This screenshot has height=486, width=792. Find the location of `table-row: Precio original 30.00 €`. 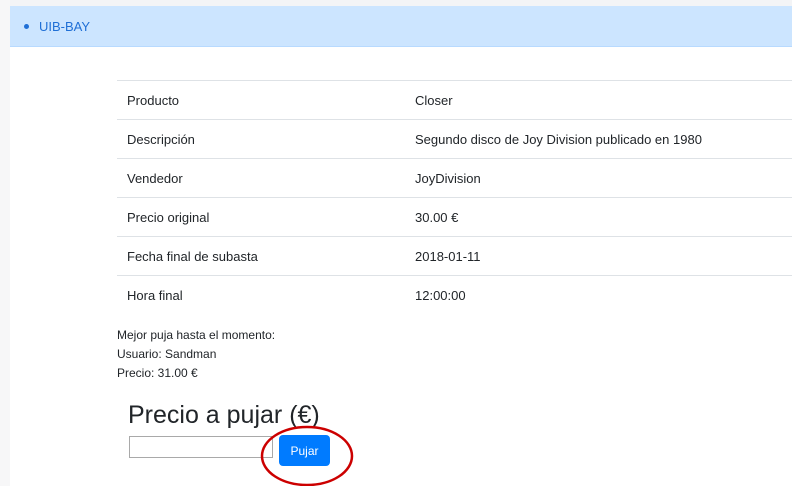

table-row: Precio original 30.00 € is located at coordinates (454, 217).